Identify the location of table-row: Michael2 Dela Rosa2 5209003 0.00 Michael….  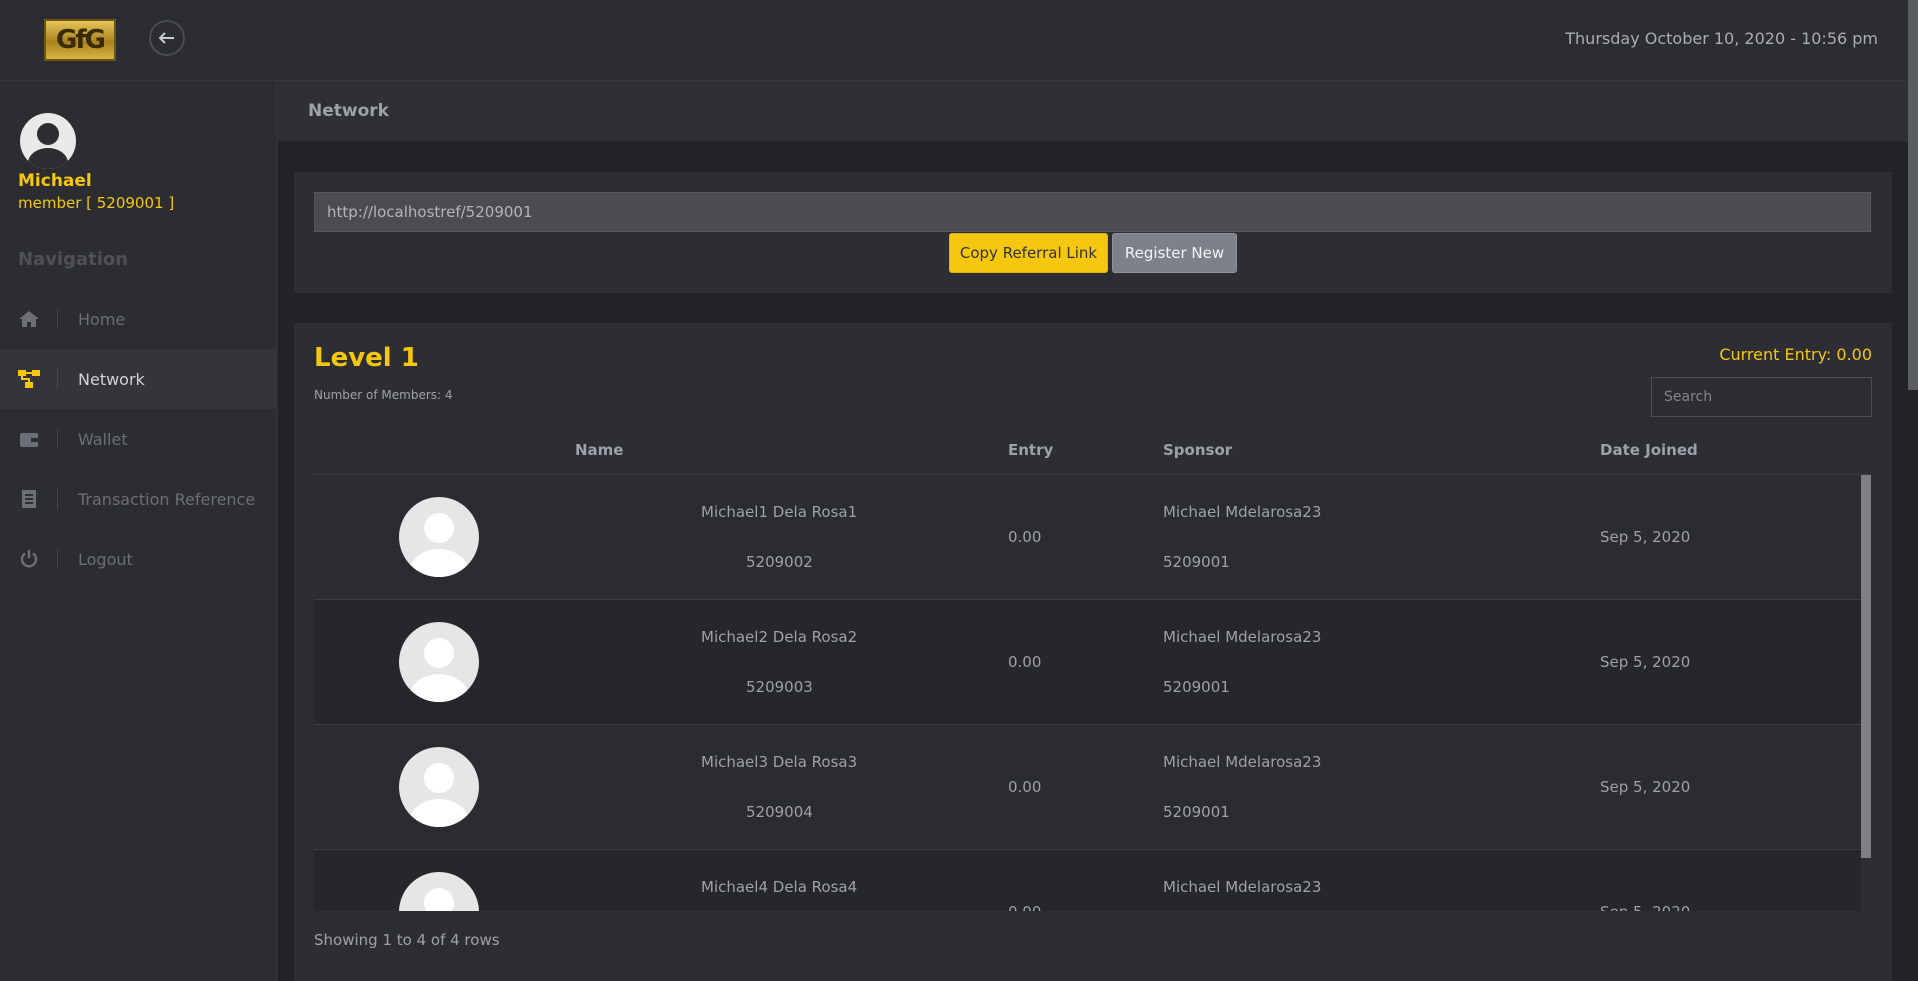
(1087, 662).